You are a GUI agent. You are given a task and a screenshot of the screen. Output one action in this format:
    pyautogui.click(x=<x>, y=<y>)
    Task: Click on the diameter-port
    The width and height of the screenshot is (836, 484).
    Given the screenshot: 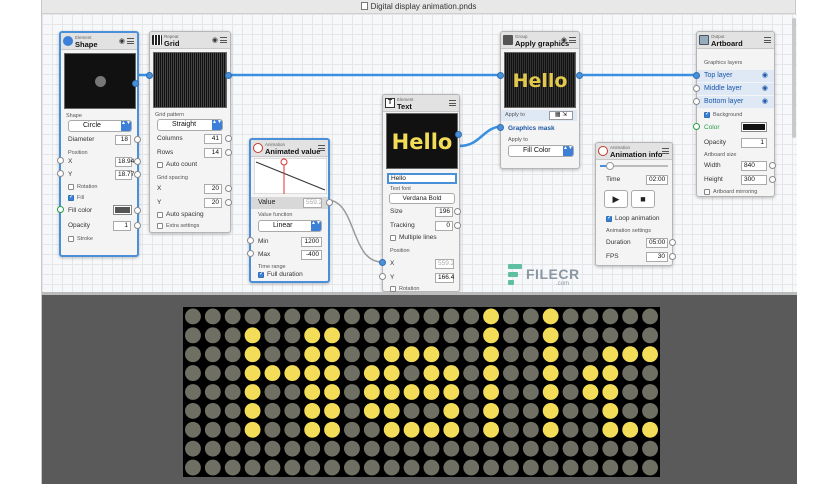 What is the action you would take?
    pyautogui.click(x=137, y=139)
    